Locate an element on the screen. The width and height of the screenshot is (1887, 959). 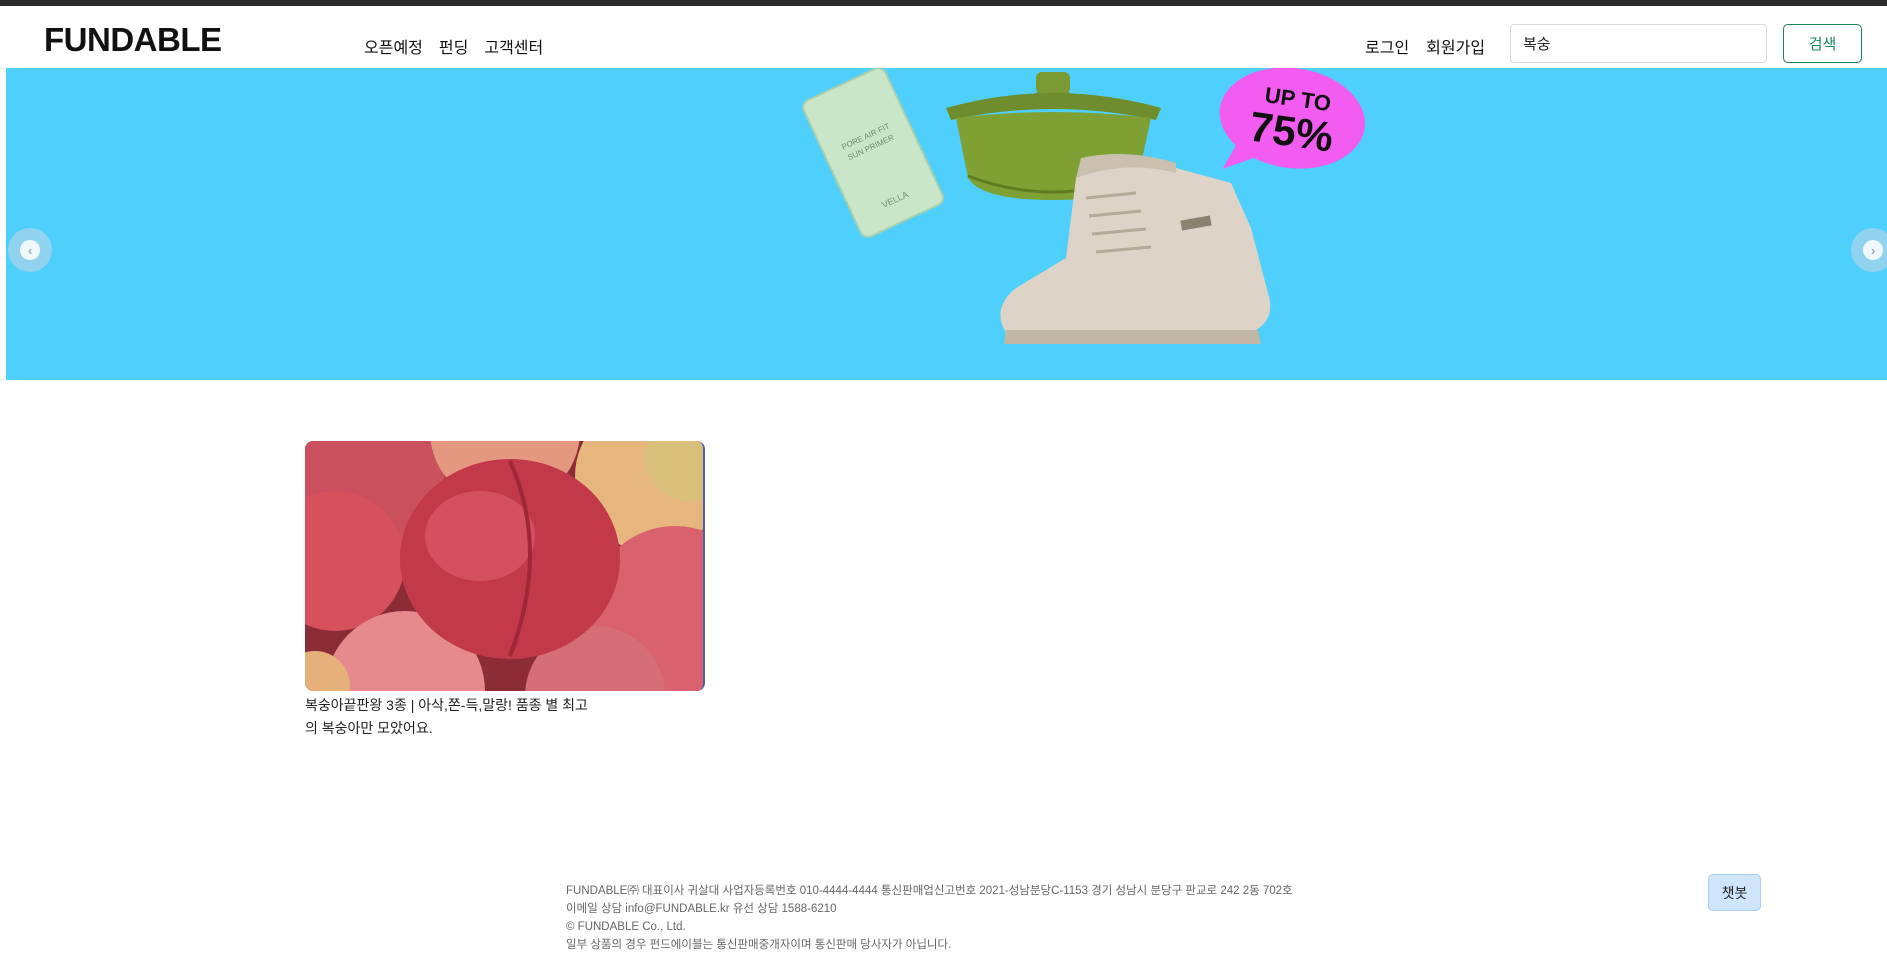
chevron-left-icon: ‹ is located at coordinates (30, 250).